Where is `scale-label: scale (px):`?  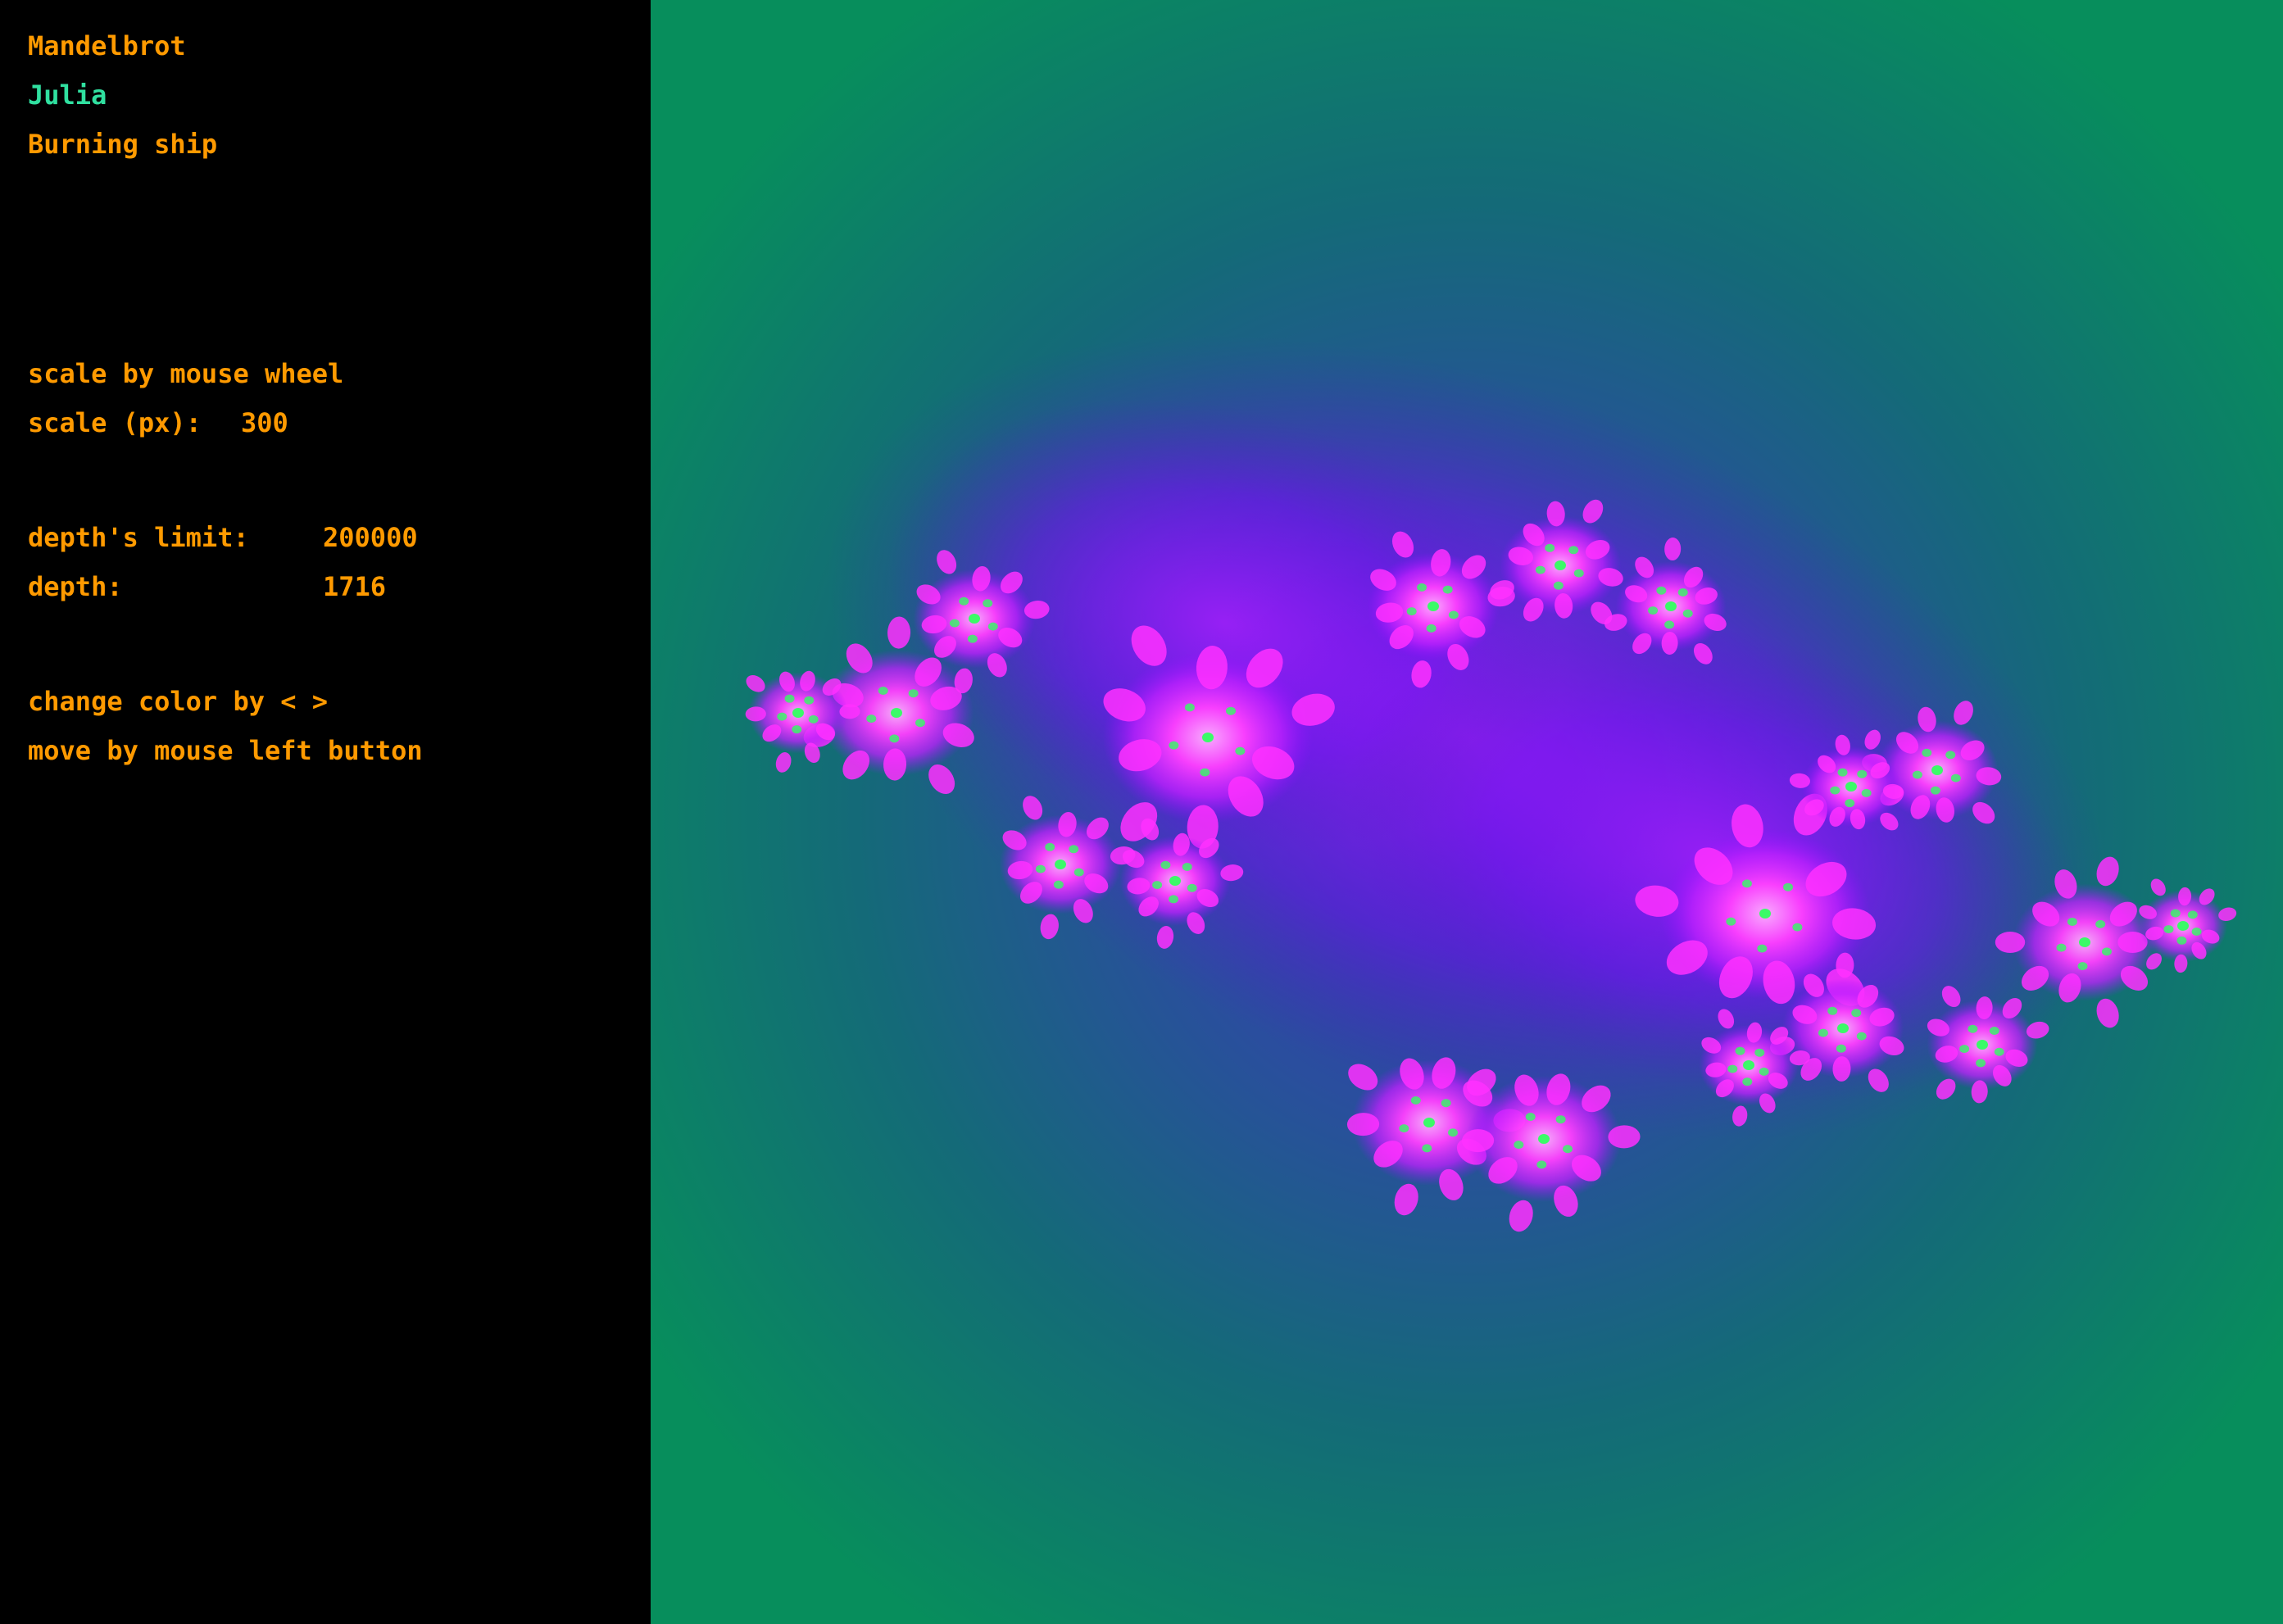
scale-label: scale (px): is located at coordinates (115, 423).